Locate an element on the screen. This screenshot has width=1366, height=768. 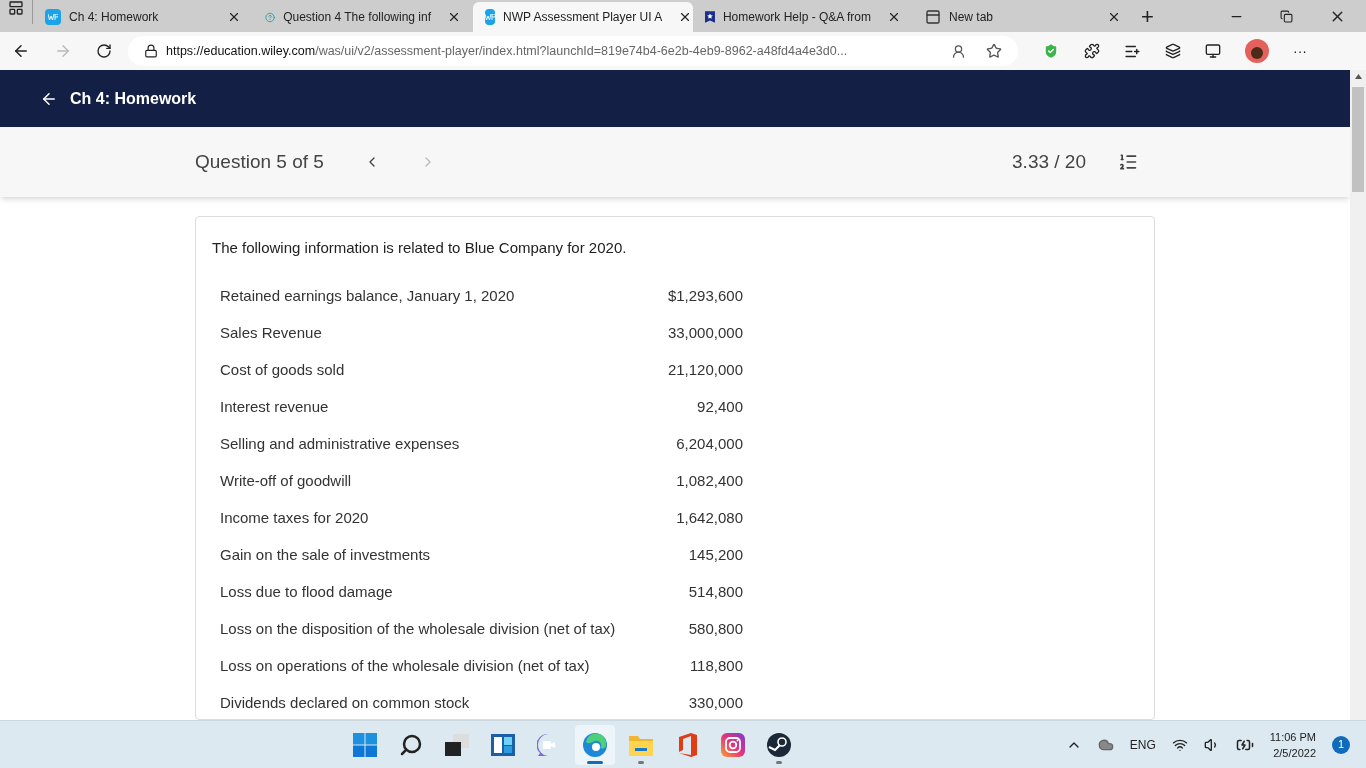
steam-icon is located at coordinates (778, 744).